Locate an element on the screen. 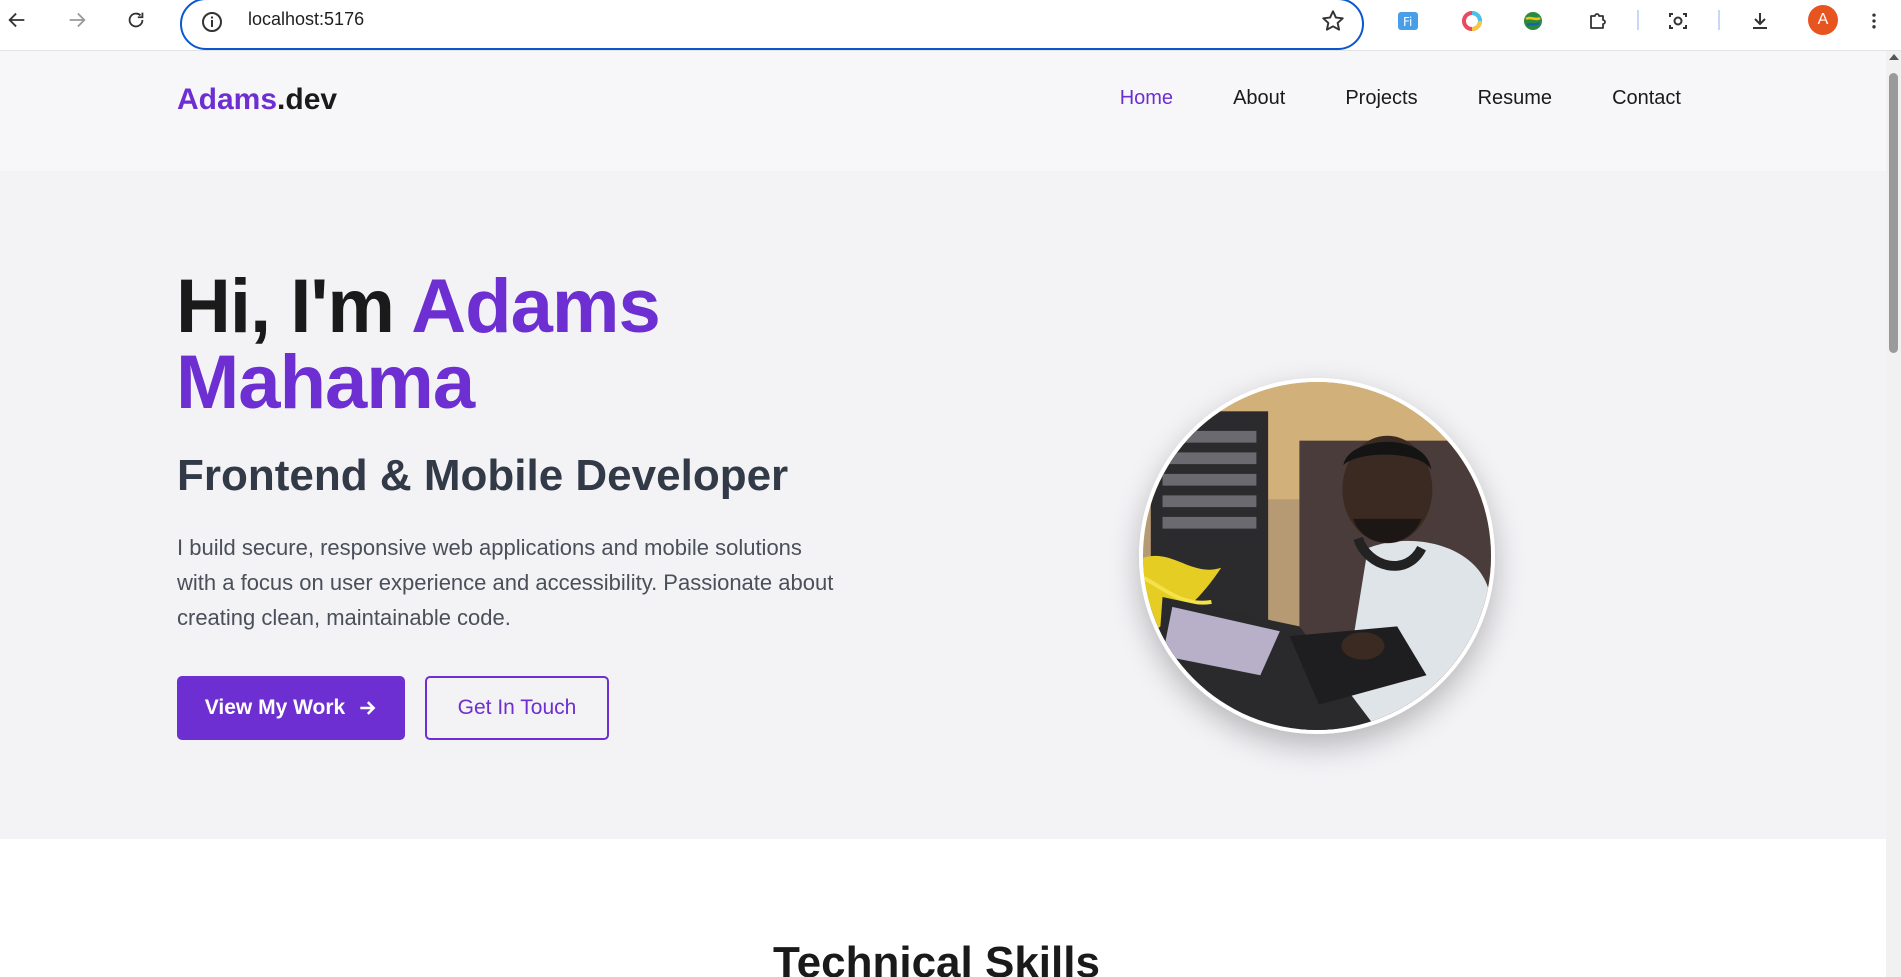  info-icon is located at coordinates (212, 22).